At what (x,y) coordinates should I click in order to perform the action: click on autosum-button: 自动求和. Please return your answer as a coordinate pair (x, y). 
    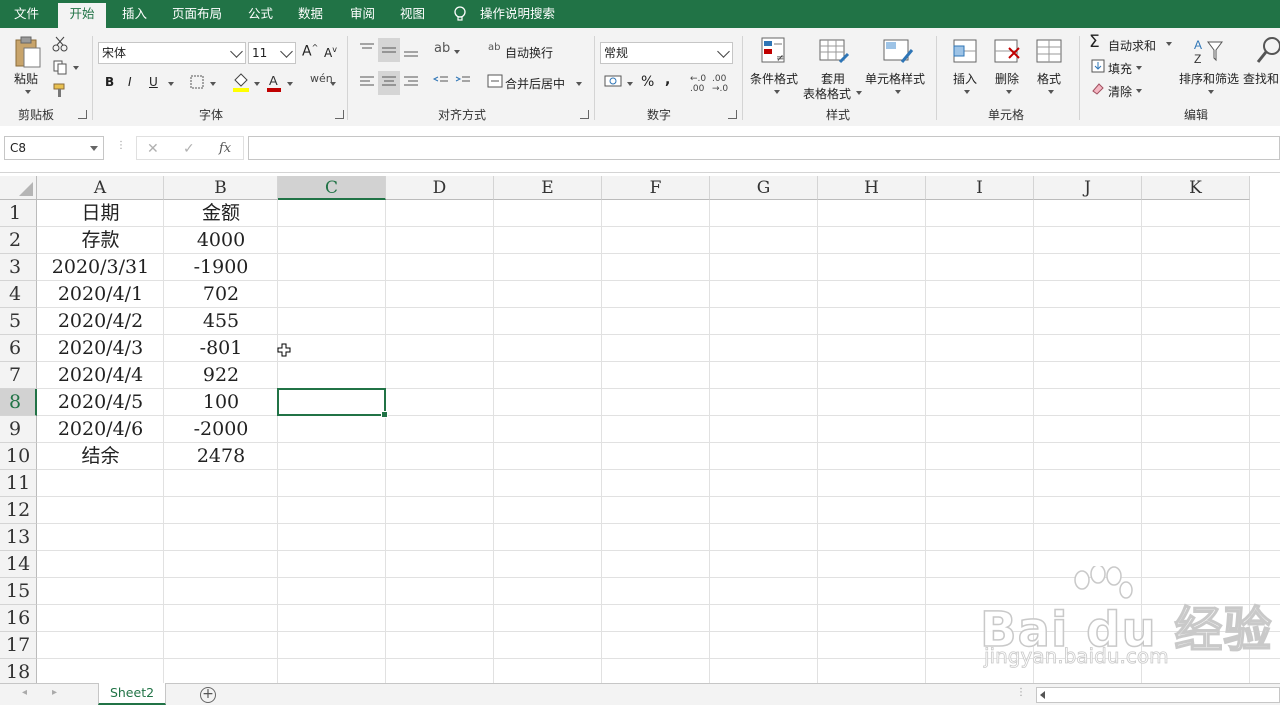
    Looking at the image, I should click on (1132, 45).